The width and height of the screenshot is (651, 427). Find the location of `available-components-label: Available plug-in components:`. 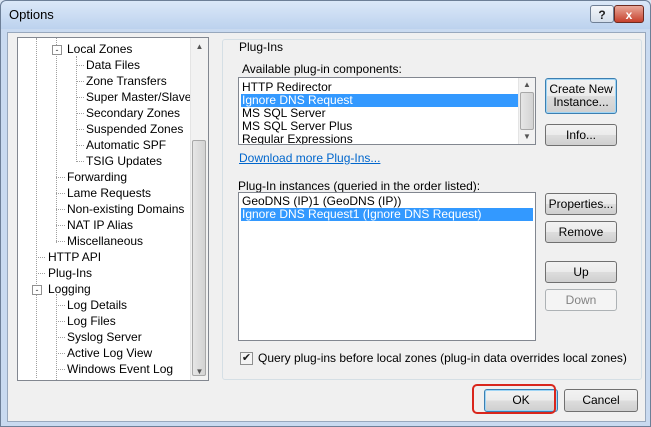

available-components-label: Available plug-in components: is located at coordinates (322, 69).